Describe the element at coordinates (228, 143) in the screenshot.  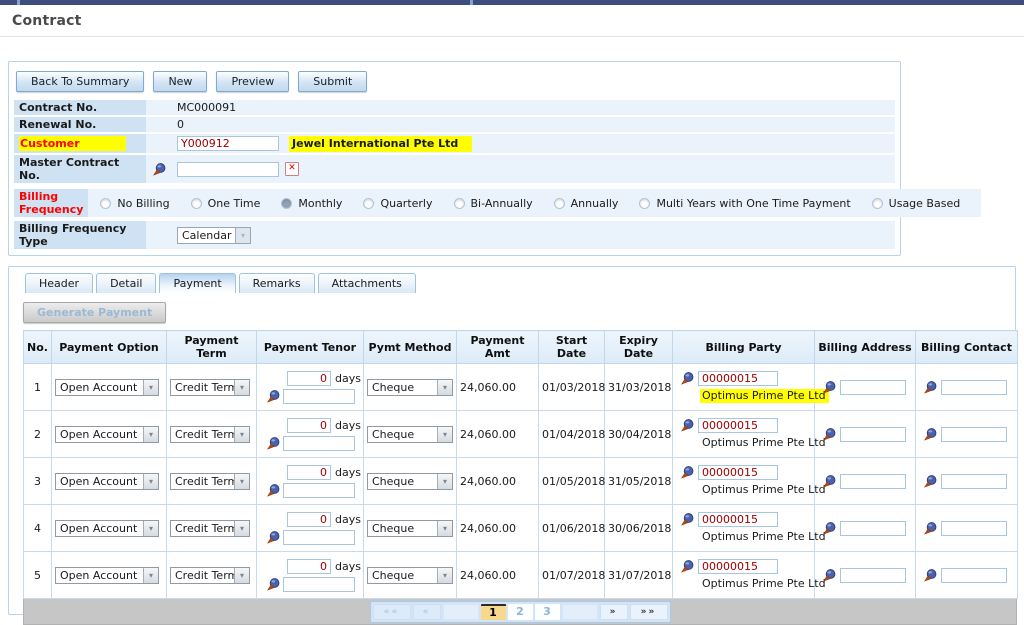
I see `customer-code-input` at that location.